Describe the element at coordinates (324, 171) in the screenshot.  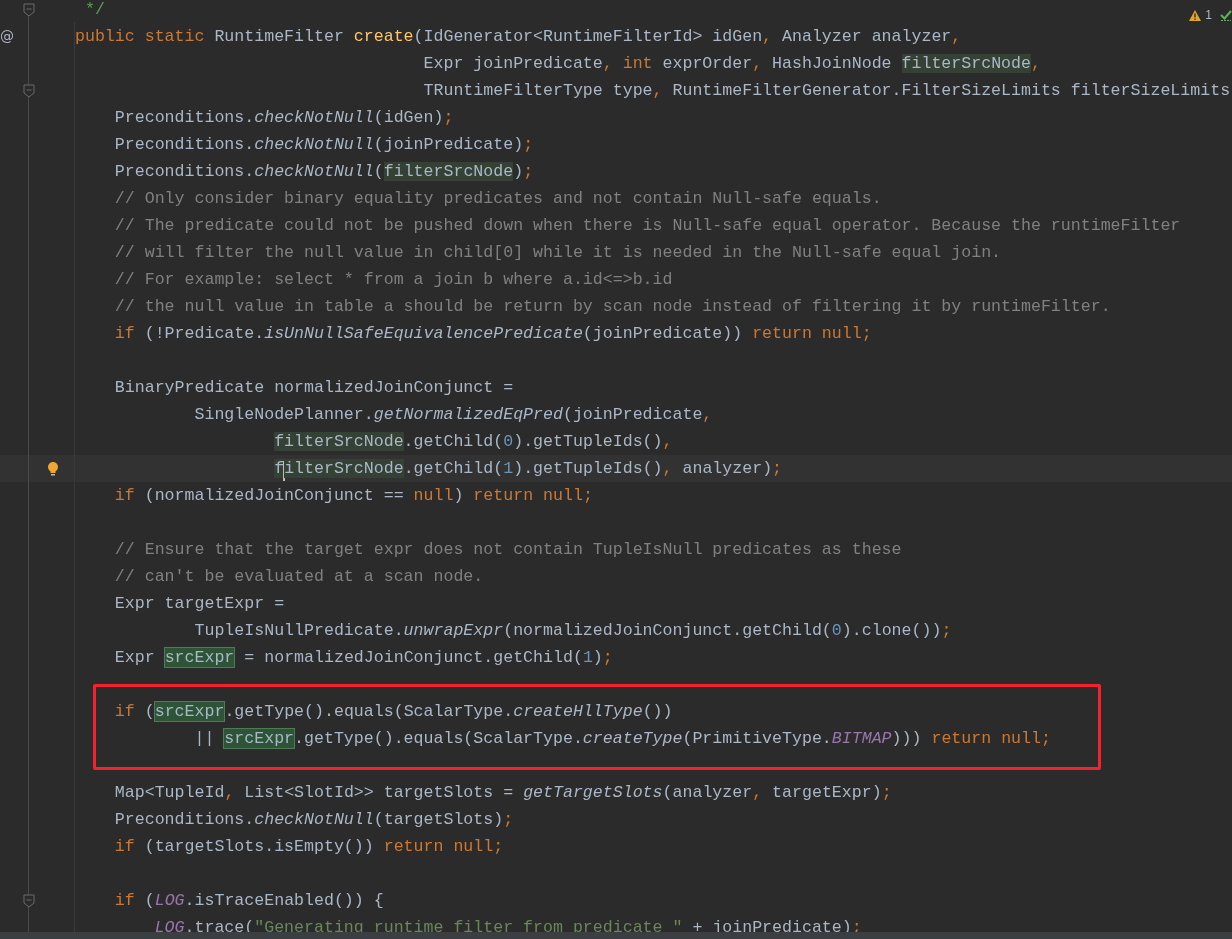
I see `code-line: Preconditions.checkNotNull(filterSrcNode);` at that location.